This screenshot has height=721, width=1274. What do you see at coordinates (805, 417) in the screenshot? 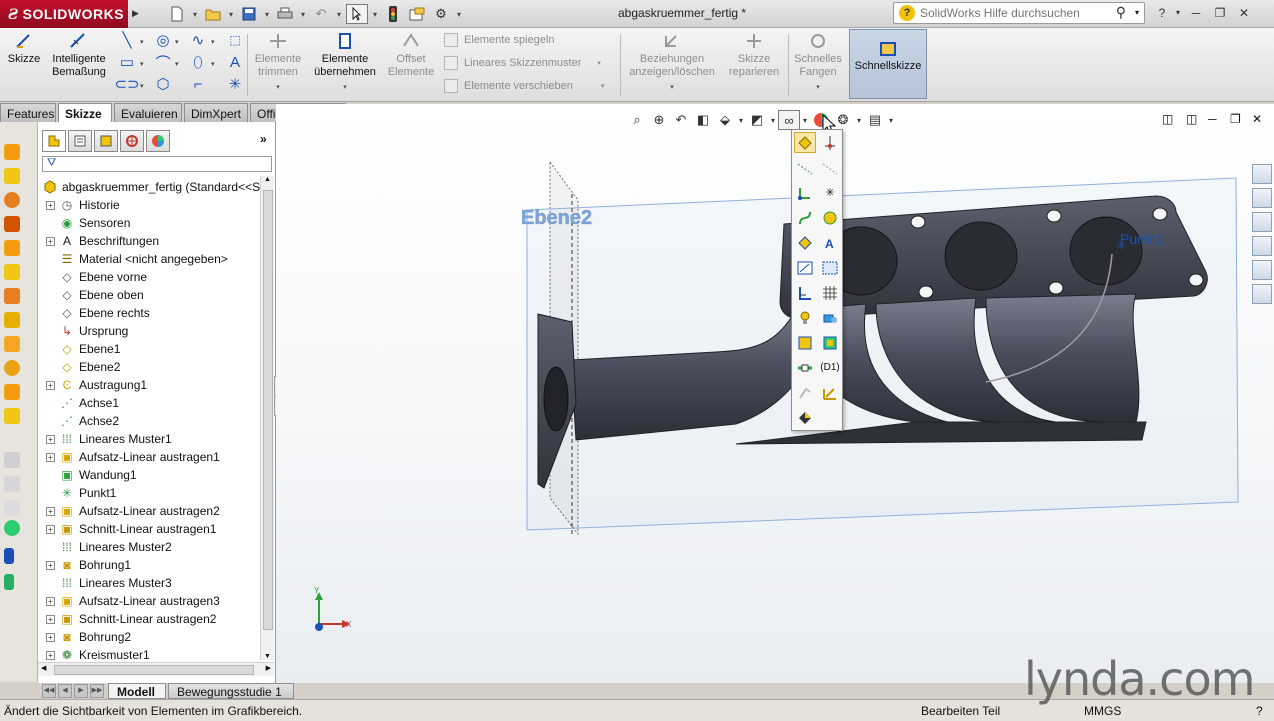
I see `all-types-icon` at bounding box center [805, 417].